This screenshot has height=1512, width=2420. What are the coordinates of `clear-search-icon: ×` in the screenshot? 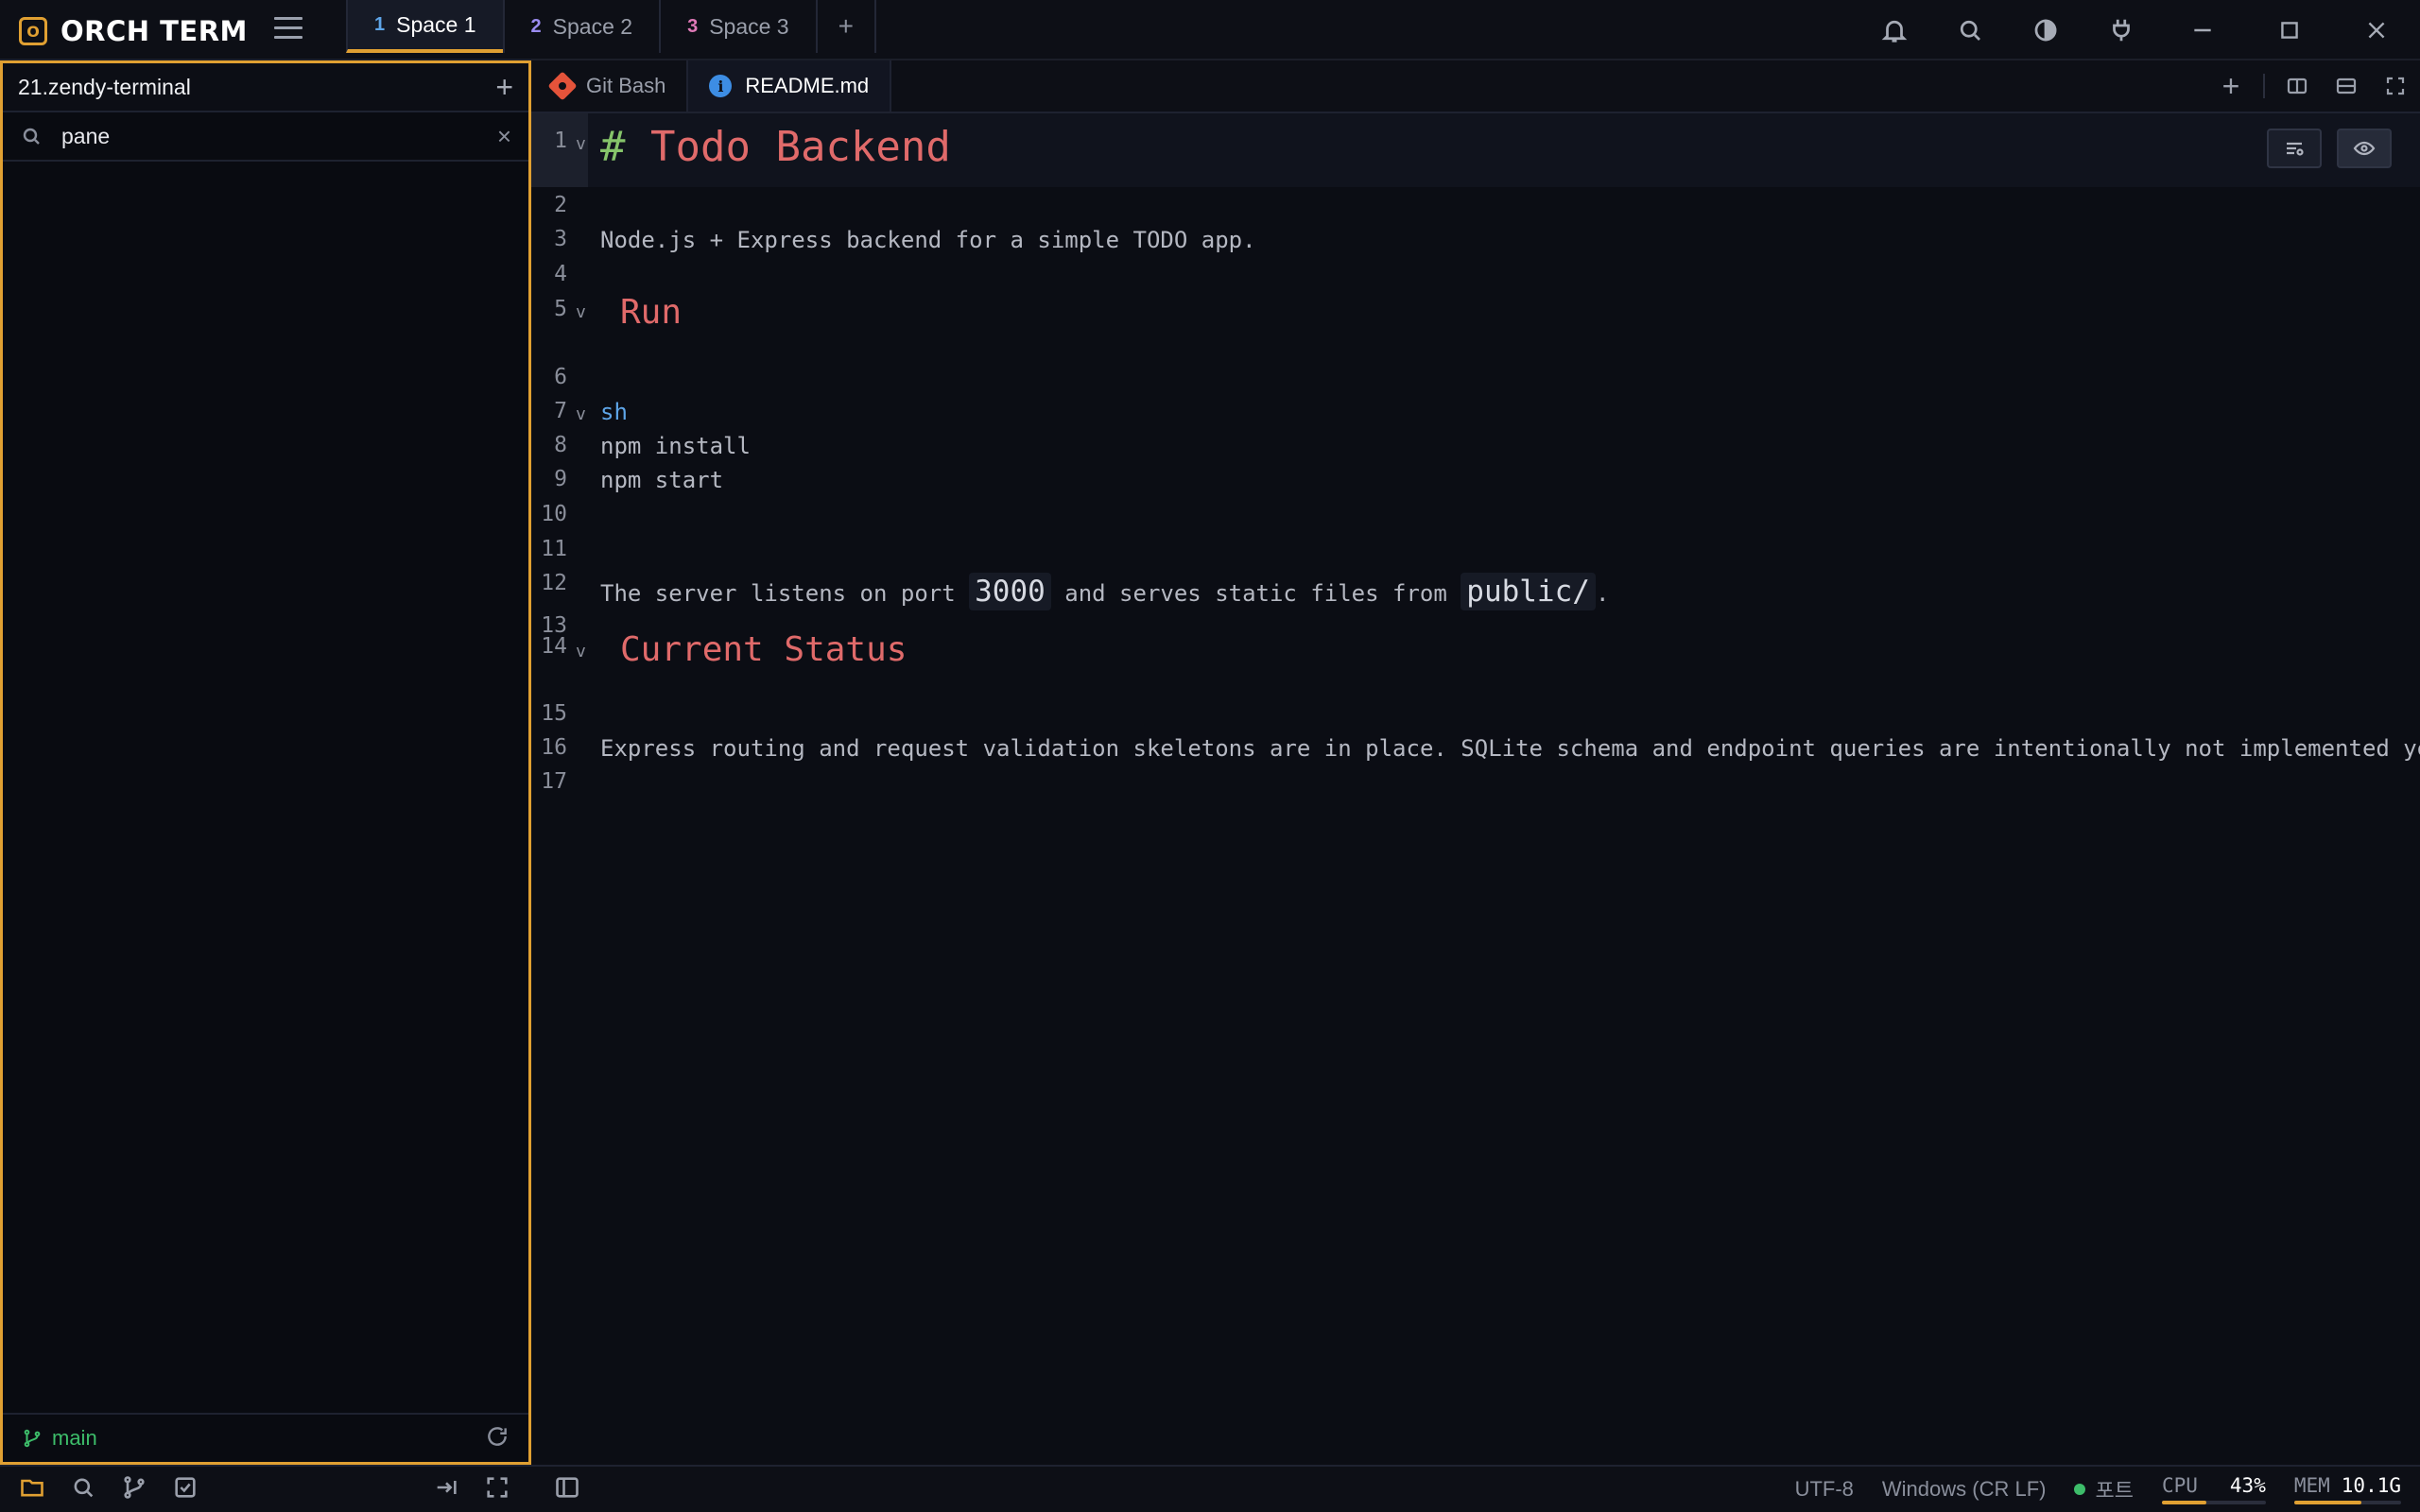 It's located at (504, 136).